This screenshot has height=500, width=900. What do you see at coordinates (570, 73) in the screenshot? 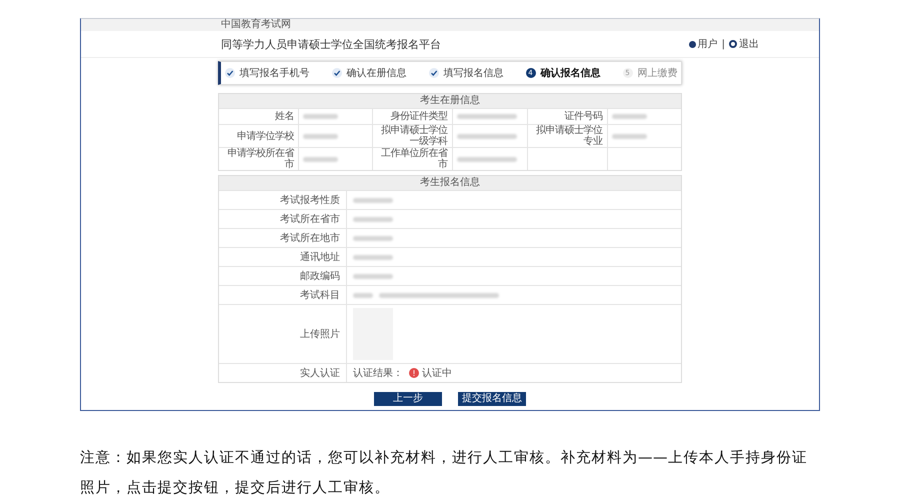
I see `step-label: 确认报名信息` at bounding box center [570, 73].